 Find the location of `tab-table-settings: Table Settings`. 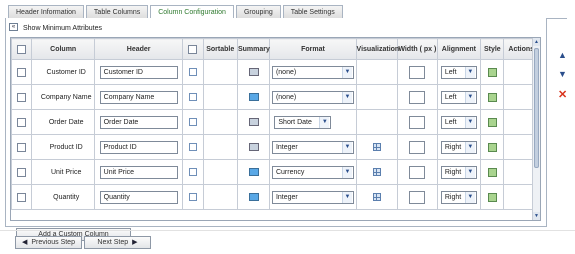

tab-table-settings: Table Settings is located at coordinates (312, 12).